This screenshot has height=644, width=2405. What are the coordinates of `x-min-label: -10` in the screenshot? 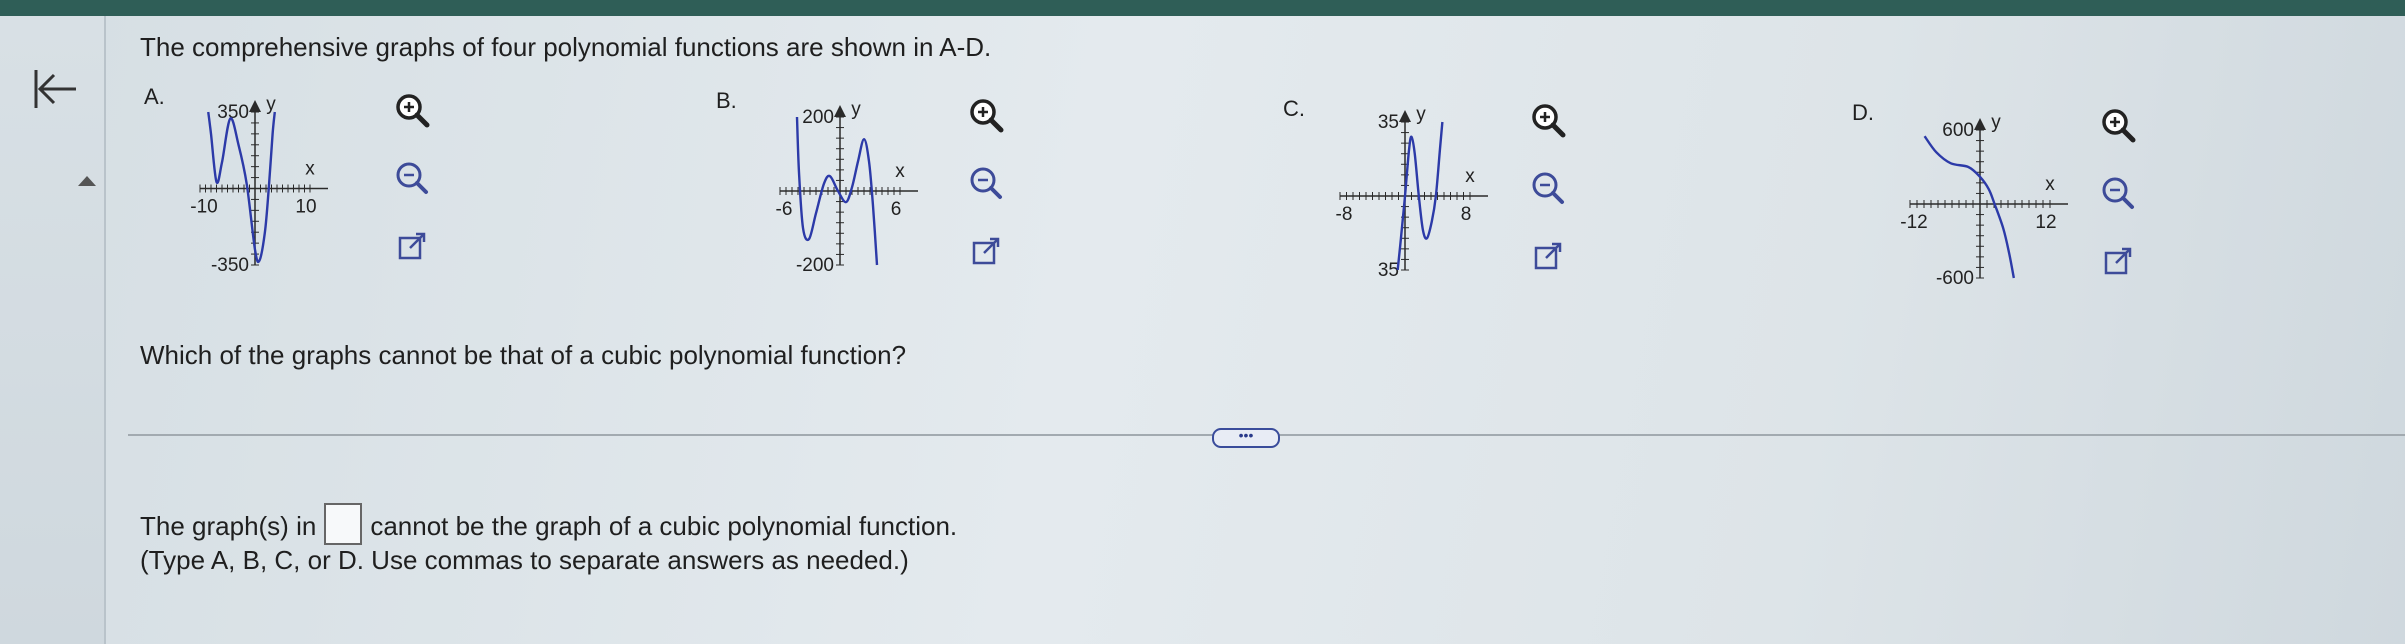 It's located at (203, 207).